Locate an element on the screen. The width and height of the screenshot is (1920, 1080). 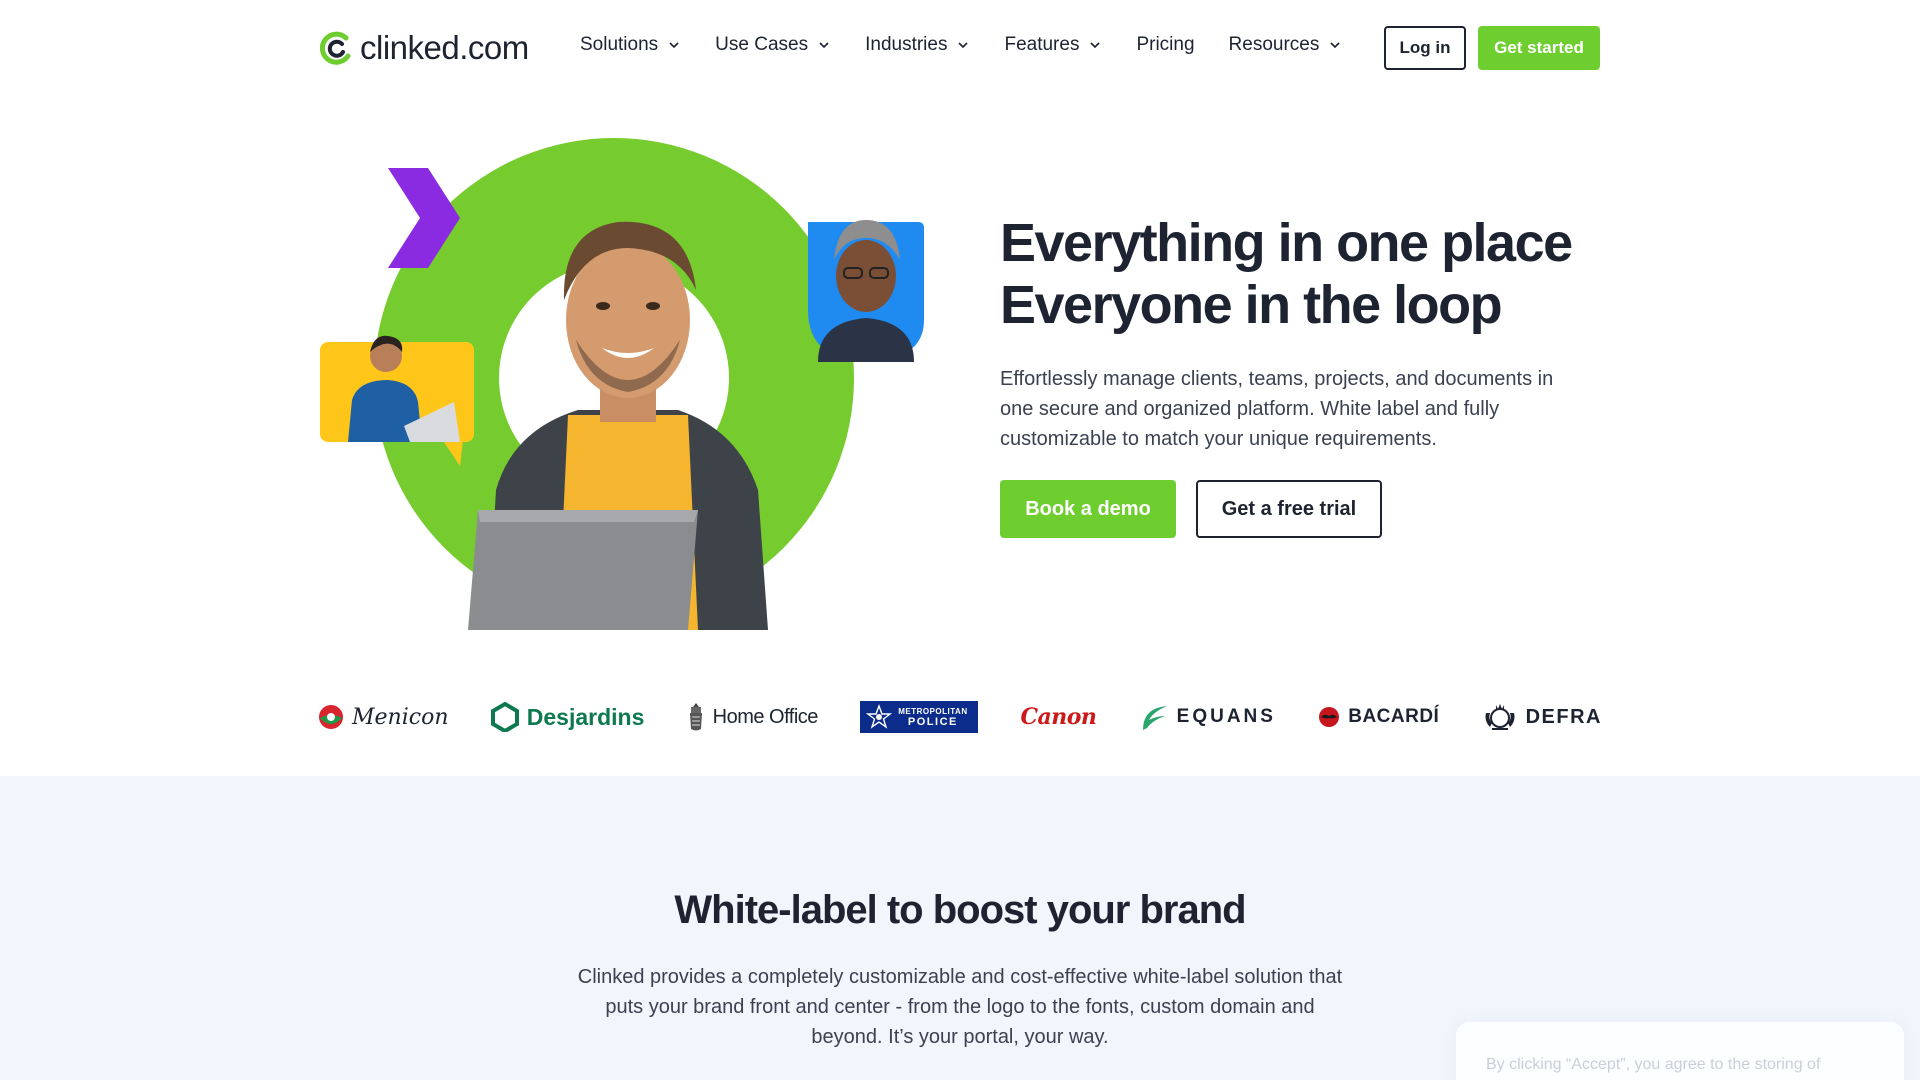
hero-illustration is located at coordinates (623, 380).